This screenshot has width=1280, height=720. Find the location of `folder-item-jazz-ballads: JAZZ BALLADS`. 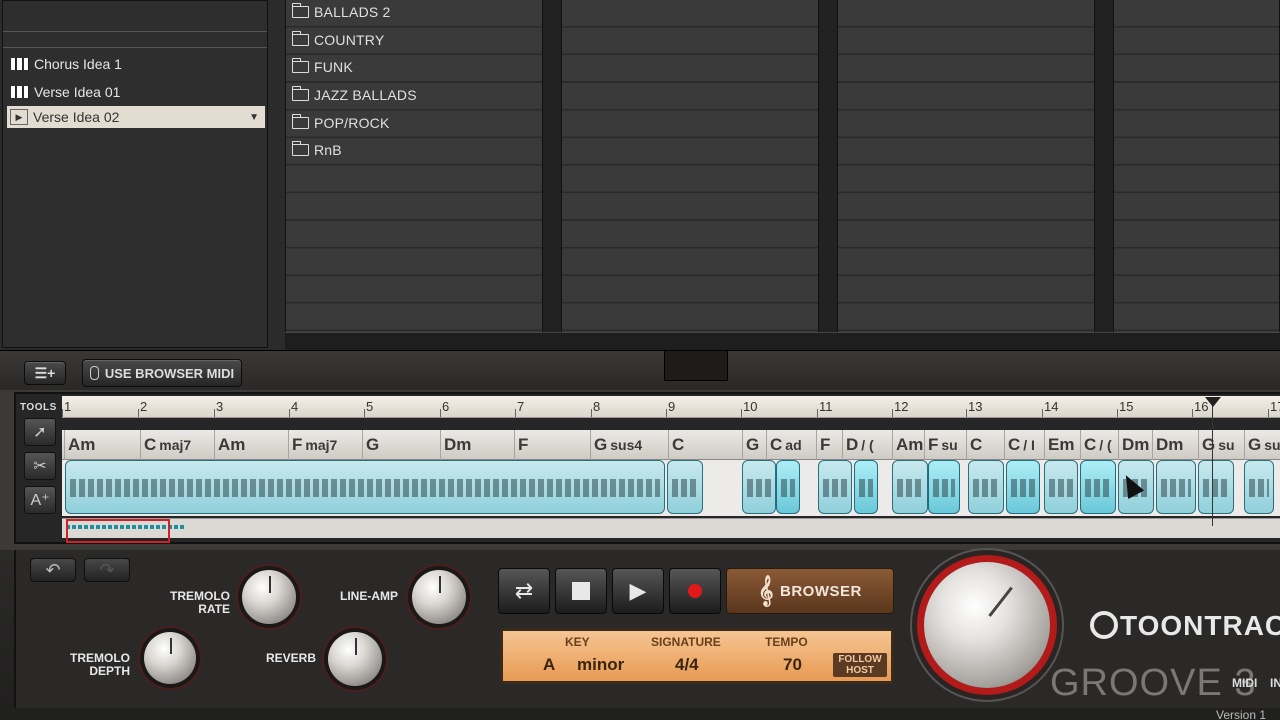

folder-item-jazz-ballads: JAZZ BALLADS is located at coordinates (354, 95).